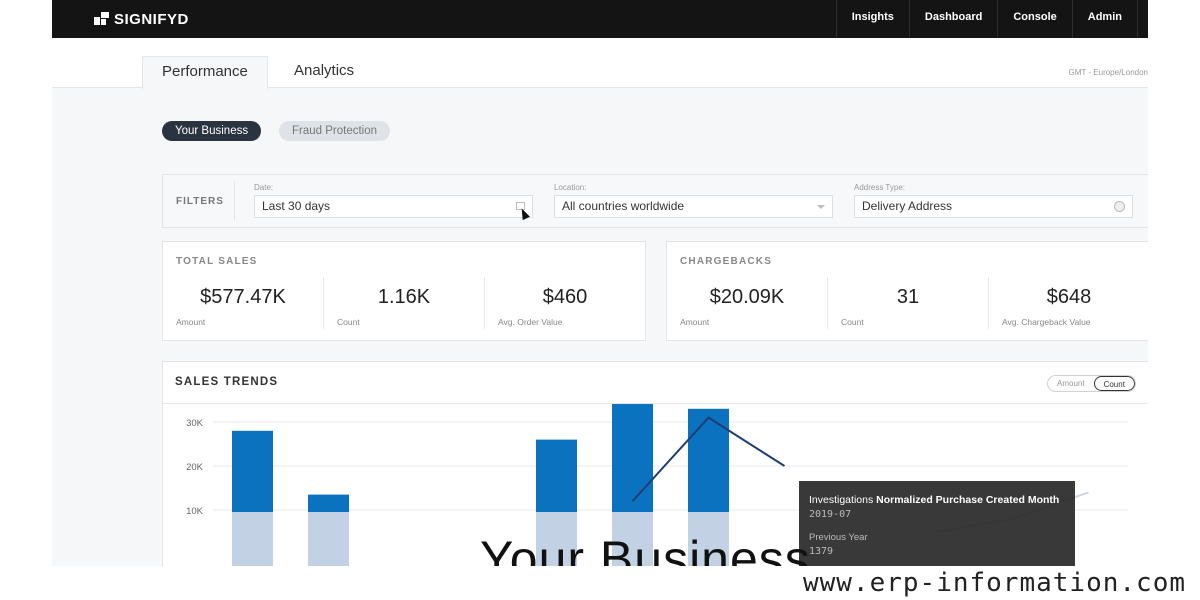  What do you see at coordinates (195, 423) in the screenshot?
I see `y-tick-label: 30K` at bounding box center [195, 423].